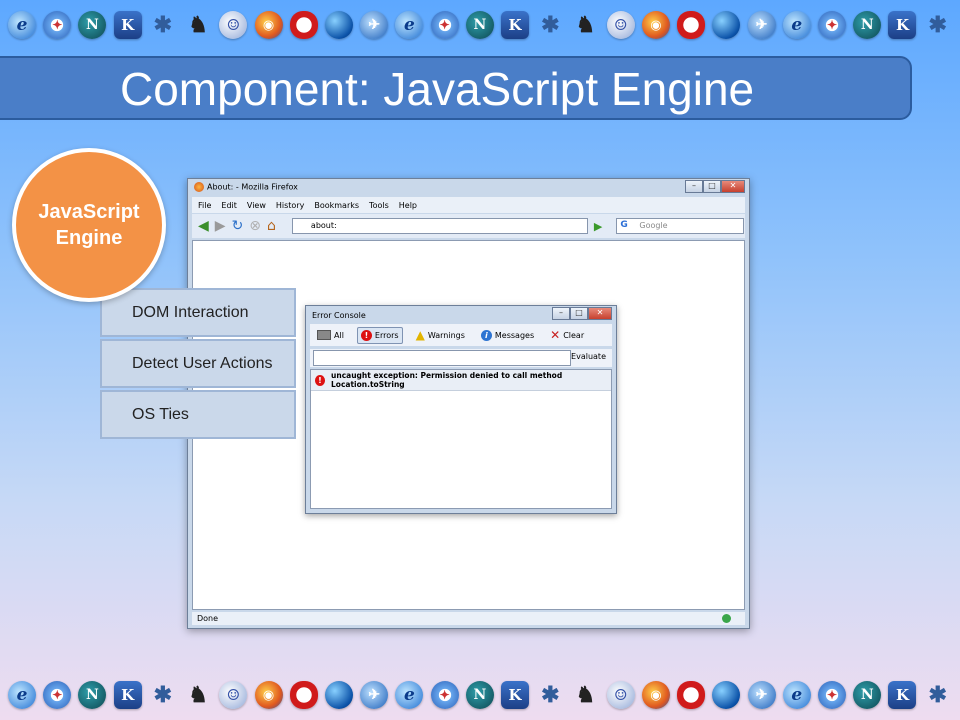  I want to click on console-warnings-button: ▲ Warnings, so click(440, 335).